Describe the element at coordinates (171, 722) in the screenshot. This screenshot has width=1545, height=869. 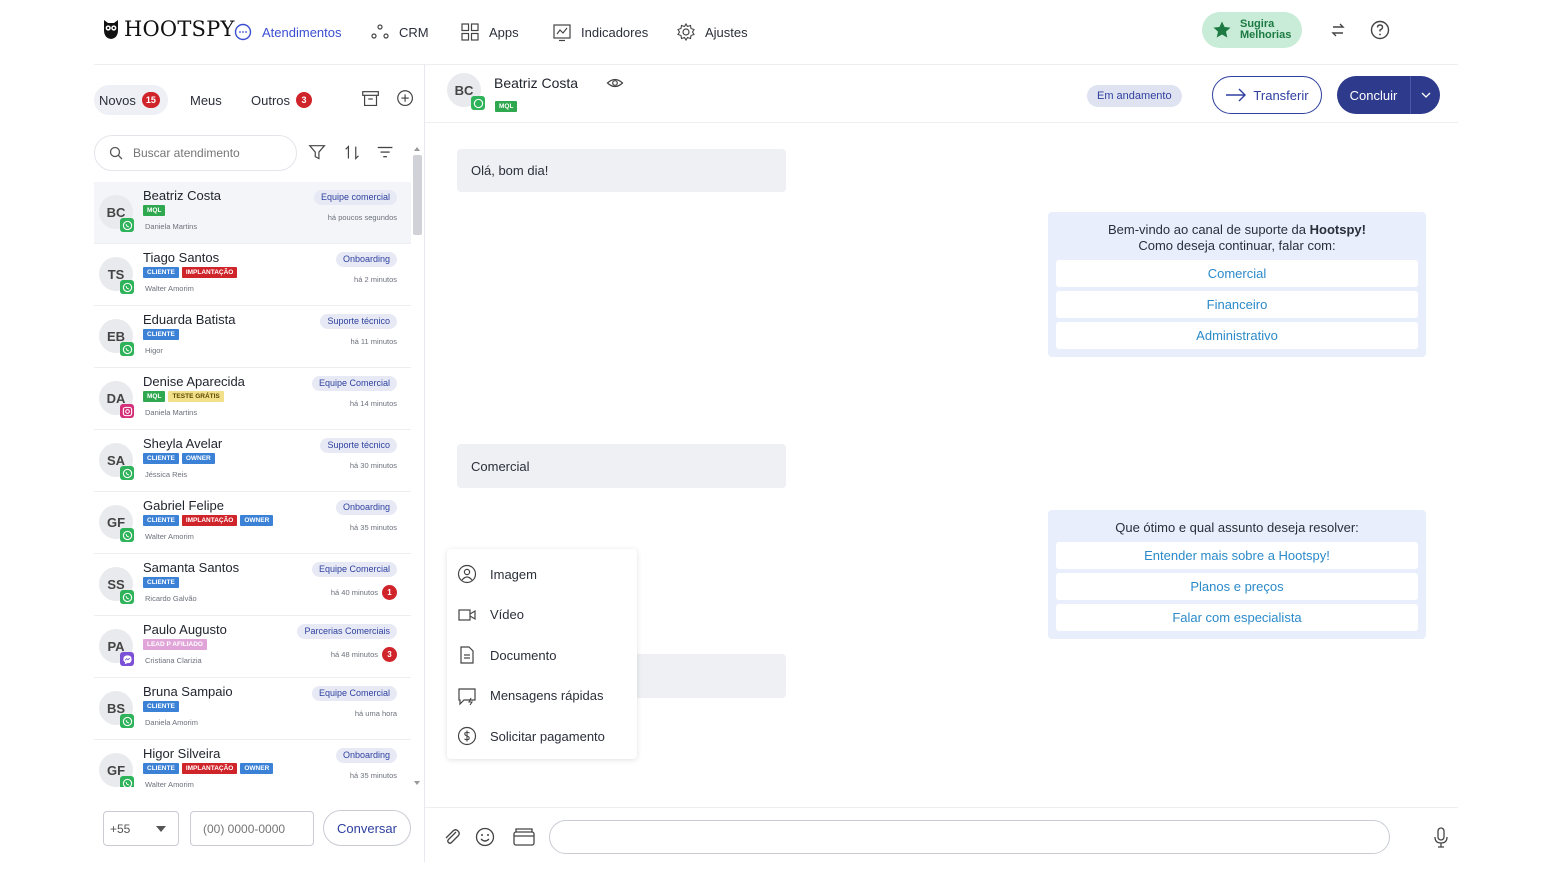
I see `agent-name: Daniela Amorim` at that location.